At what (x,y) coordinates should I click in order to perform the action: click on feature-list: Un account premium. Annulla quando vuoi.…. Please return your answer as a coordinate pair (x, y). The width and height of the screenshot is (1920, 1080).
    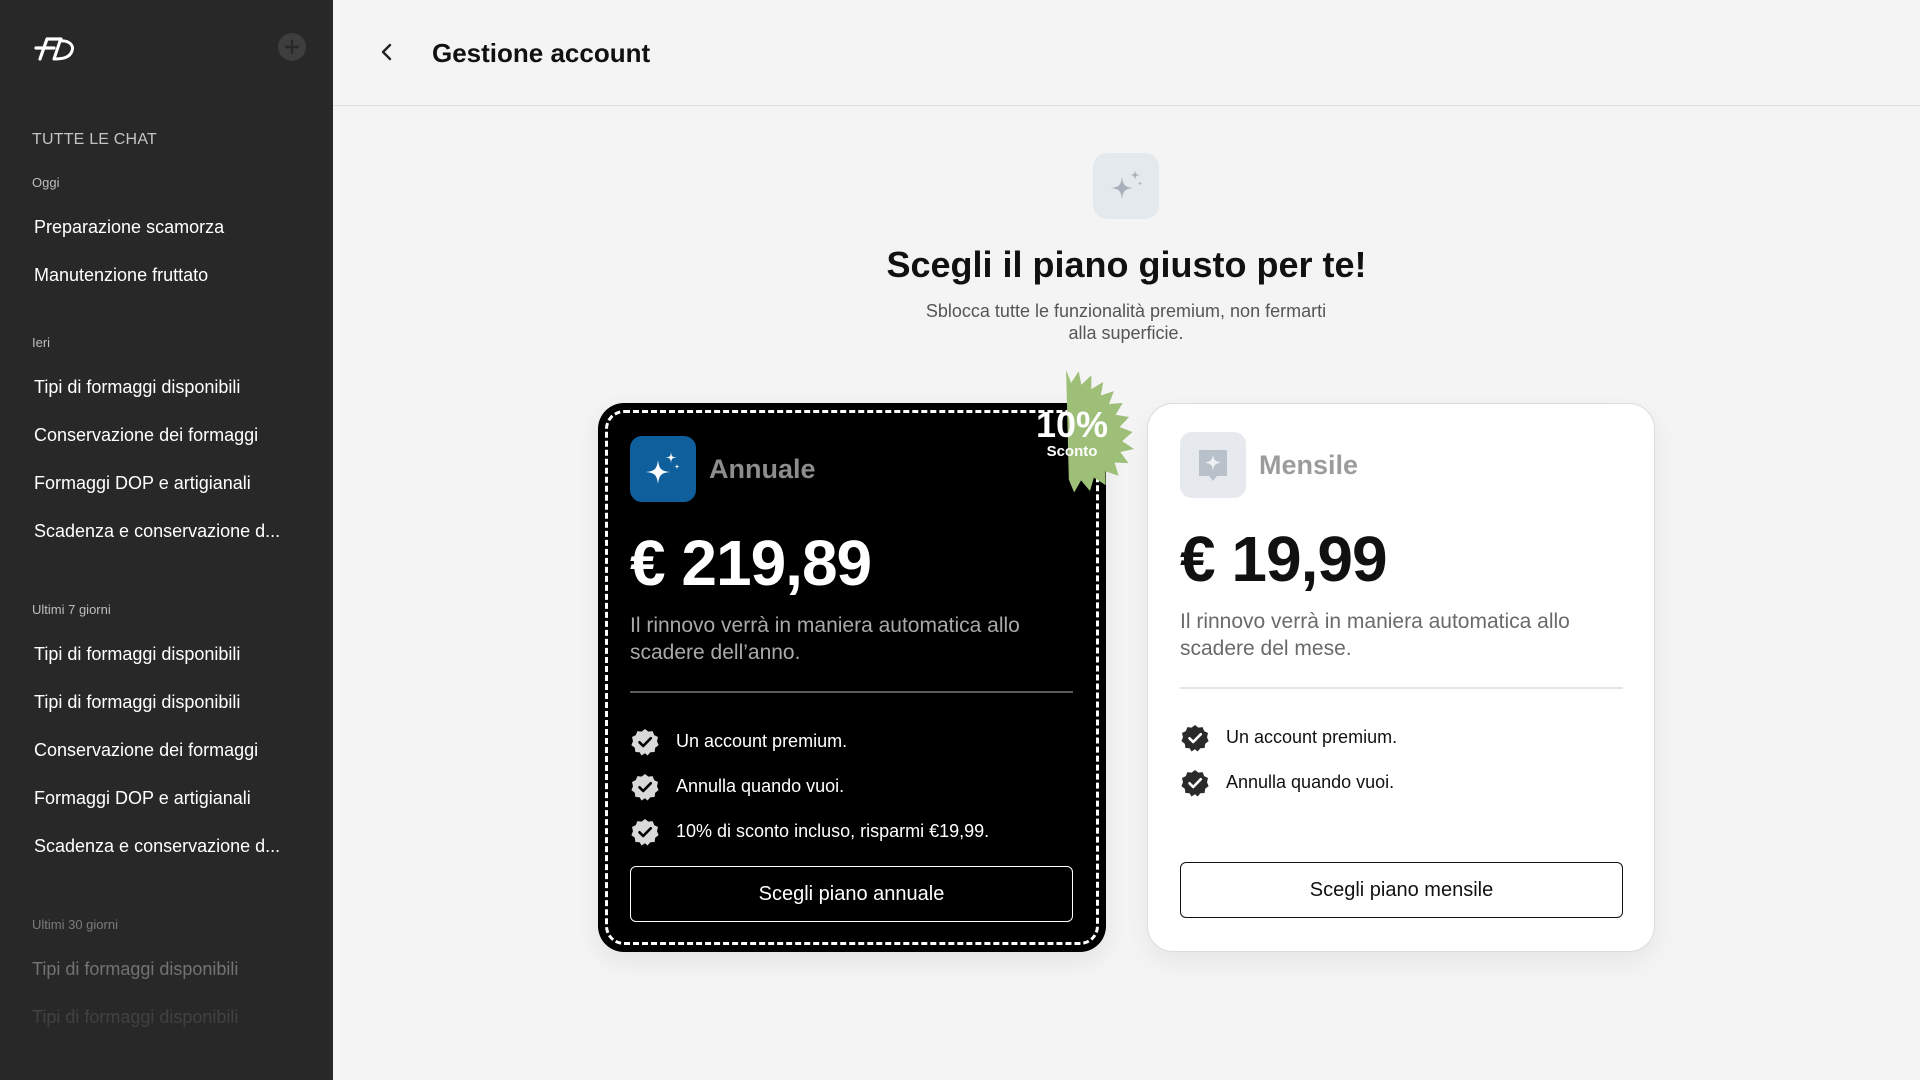
    Looking at the image, I should click on (809, 786).